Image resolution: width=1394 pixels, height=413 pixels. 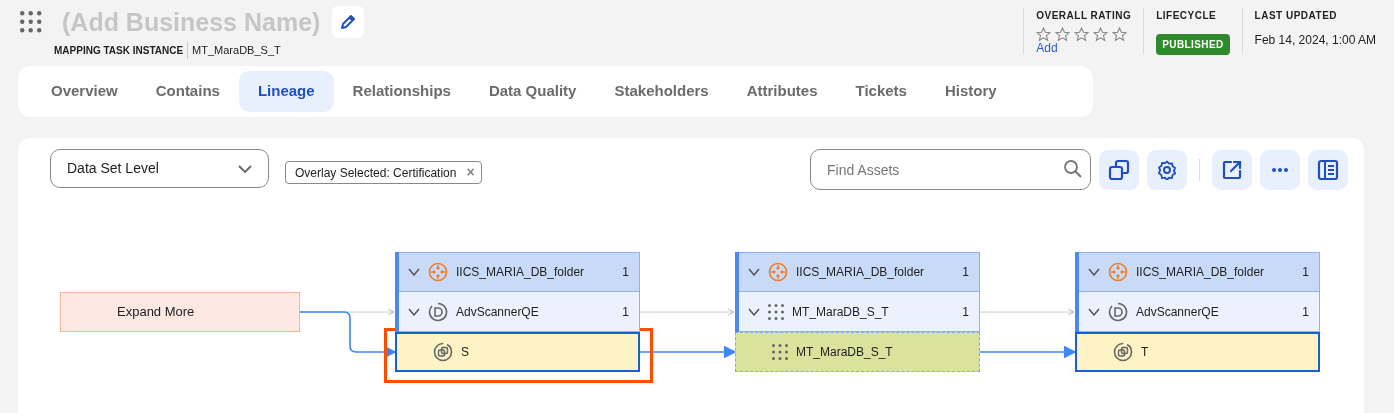 I want to click on panel-icon, so click(x=1328, y=169).